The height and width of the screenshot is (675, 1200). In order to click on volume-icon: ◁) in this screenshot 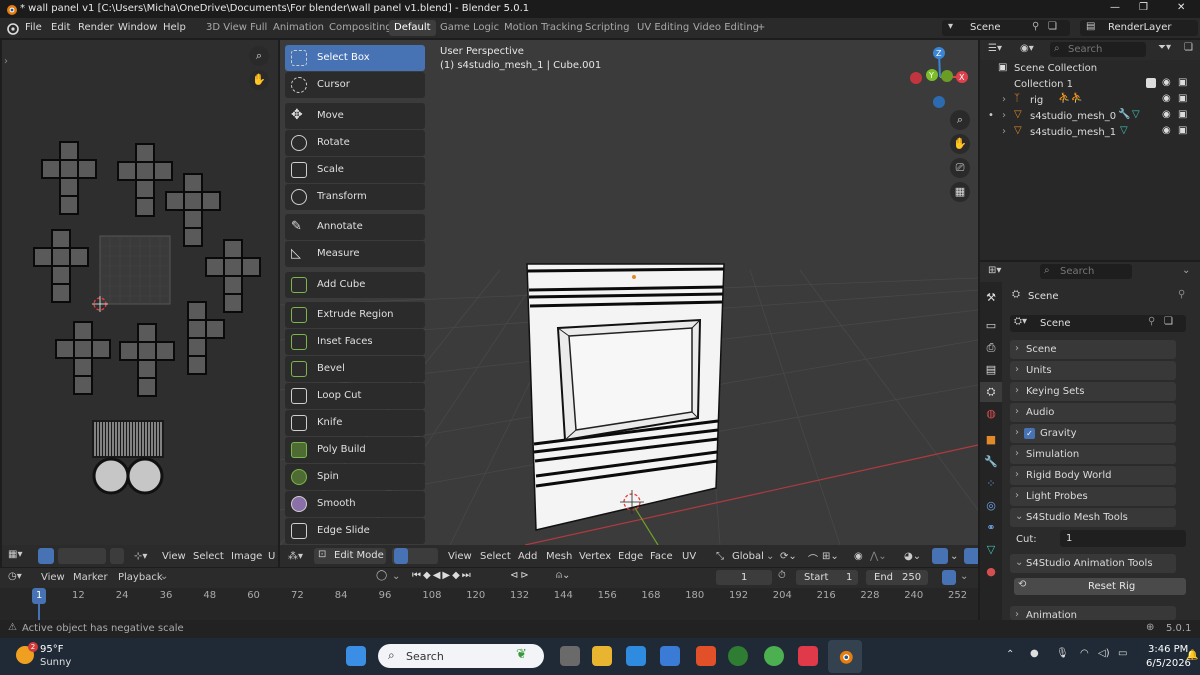, I will do `click(1104, 653)`.